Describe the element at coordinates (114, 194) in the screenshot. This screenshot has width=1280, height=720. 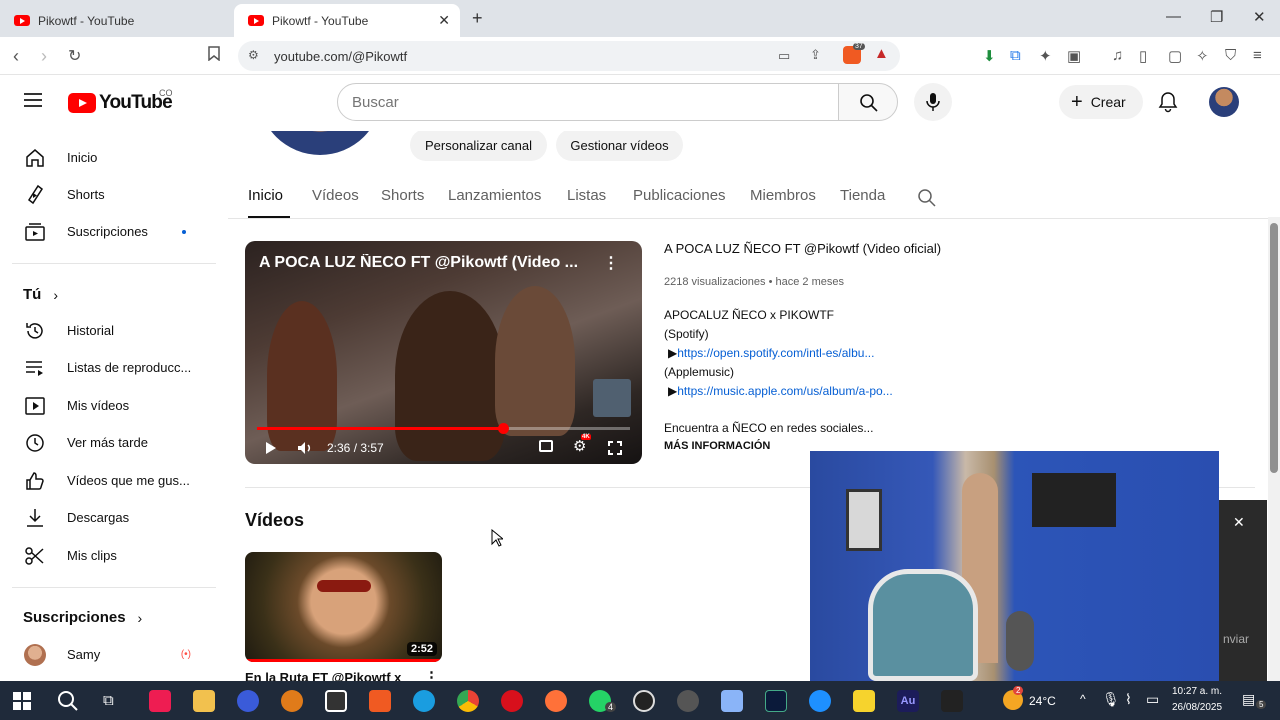
I see `sidebar-item-shorts: Shorts` at that location.